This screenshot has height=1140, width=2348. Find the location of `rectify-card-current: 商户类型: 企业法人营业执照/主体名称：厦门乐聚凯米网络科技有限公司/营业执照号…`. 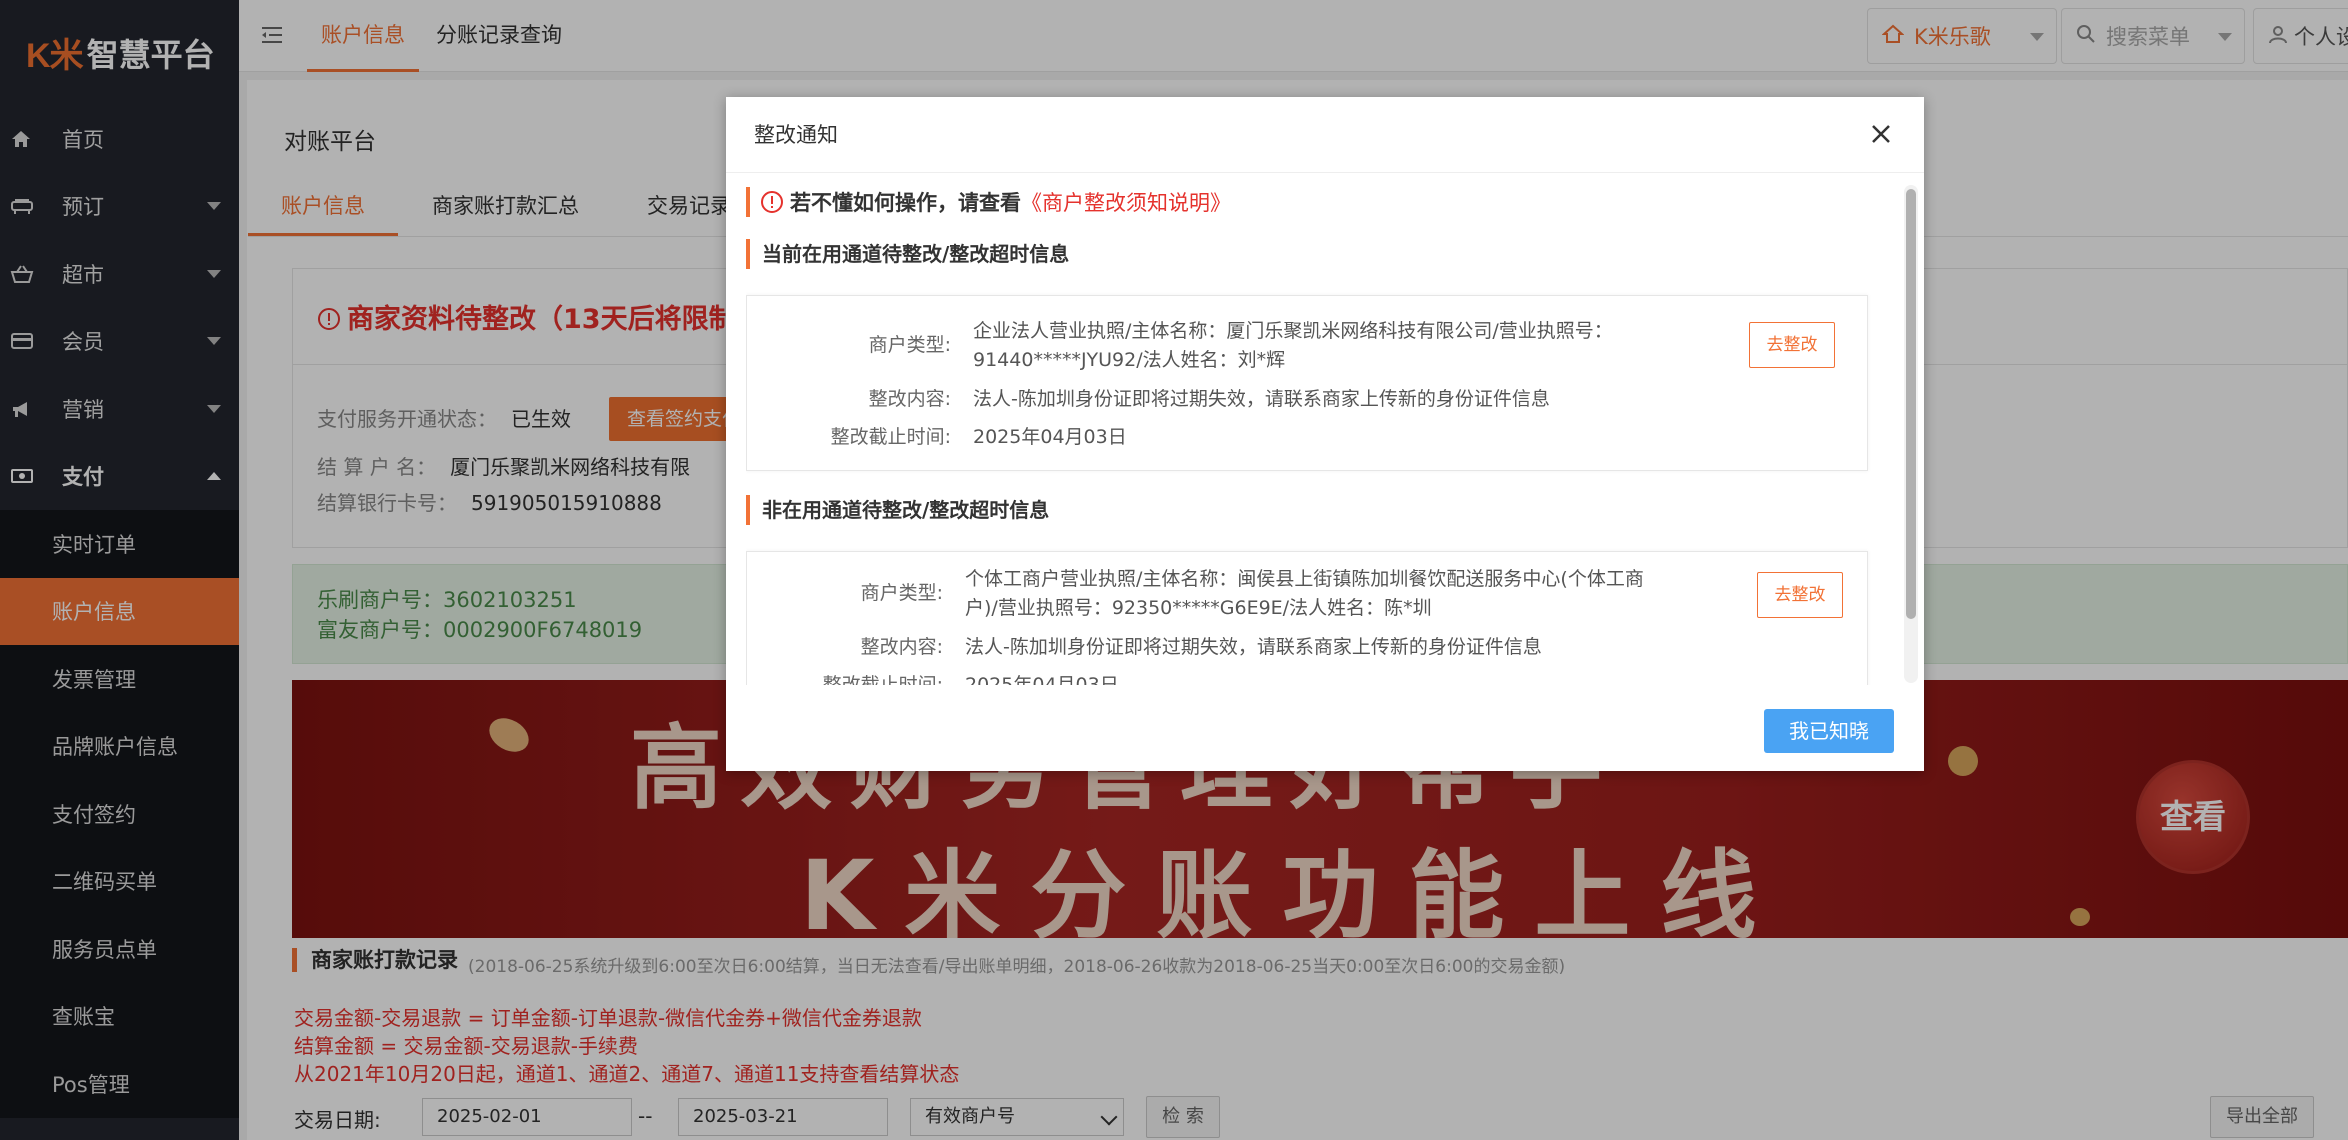

rectify-card-current: 商户类型: 企业法人营业执照/主体名称：厦门乐聚凯米网络科技有限公司/营业执照号… is located at coordinates (1307, 383).